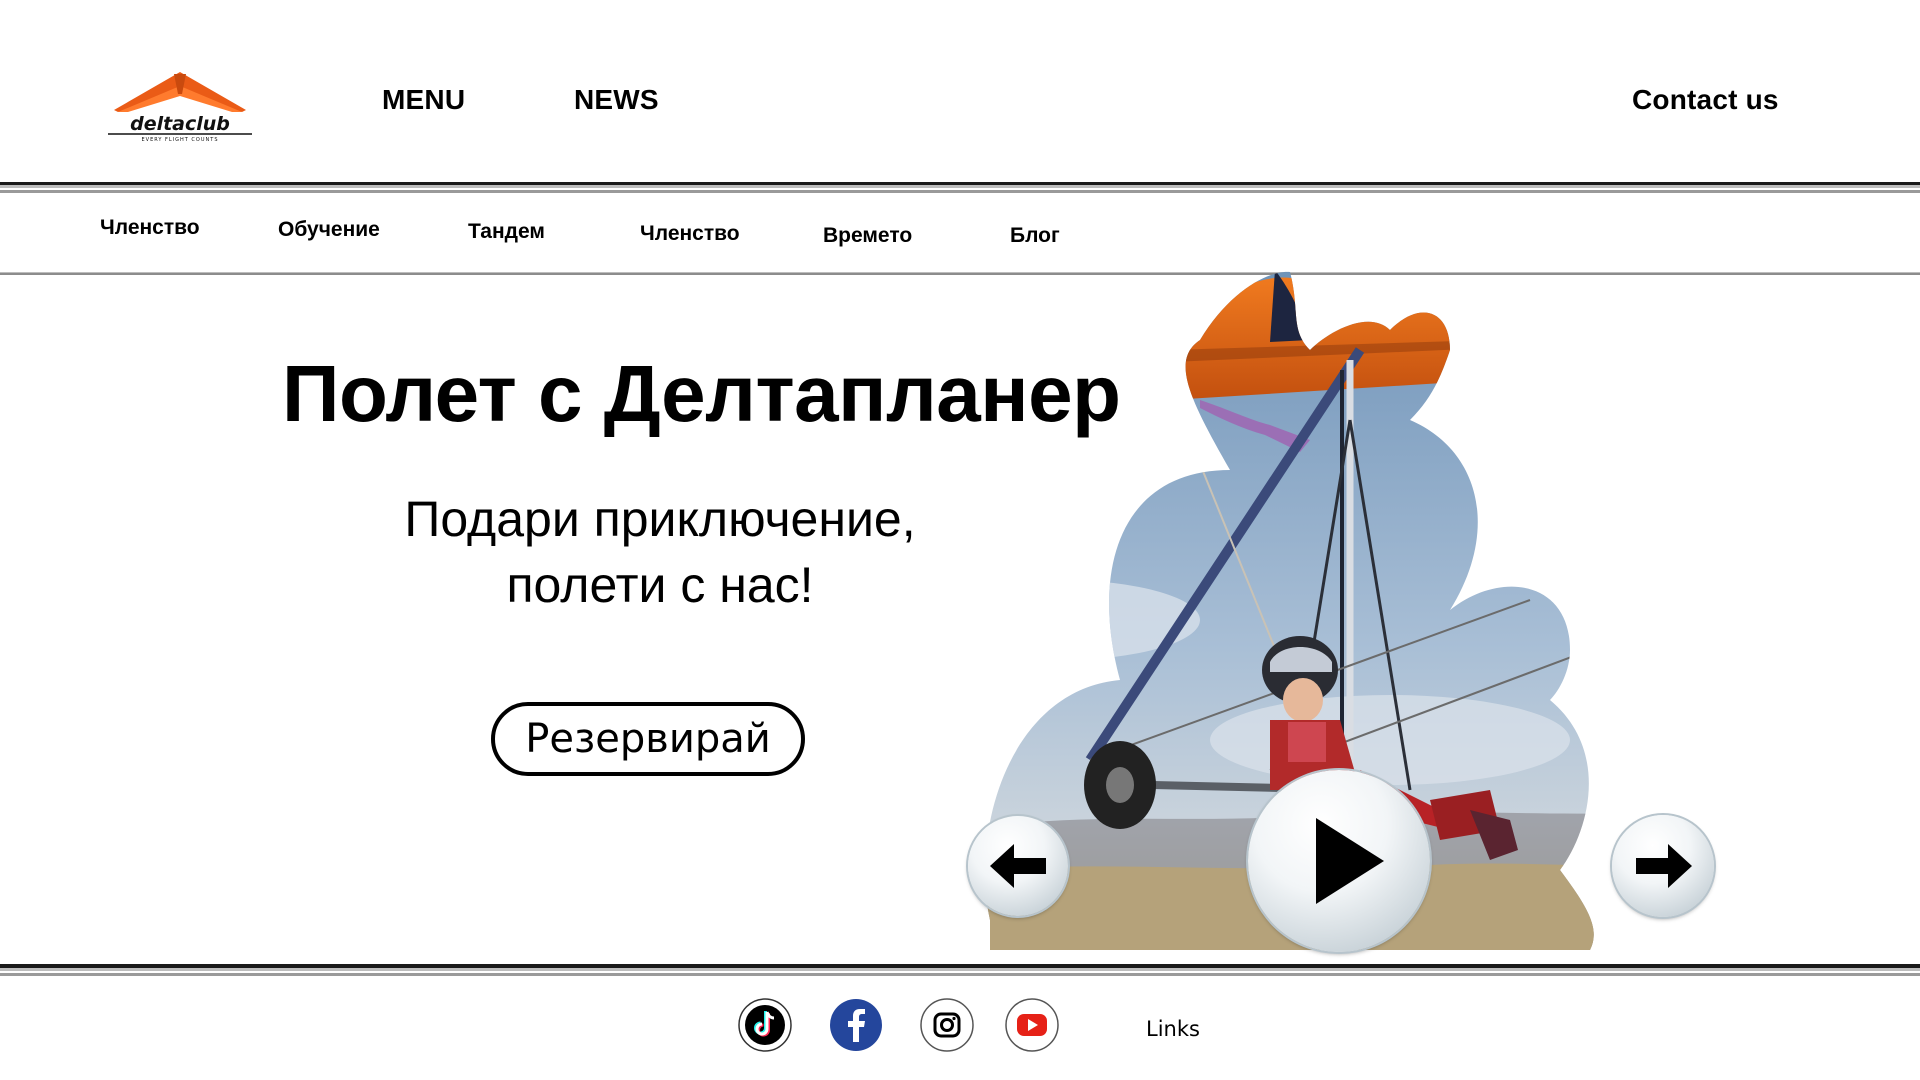 The width and height of the screenshot is (1920, 1080). I want to click on play-button, so click(1339, 861).